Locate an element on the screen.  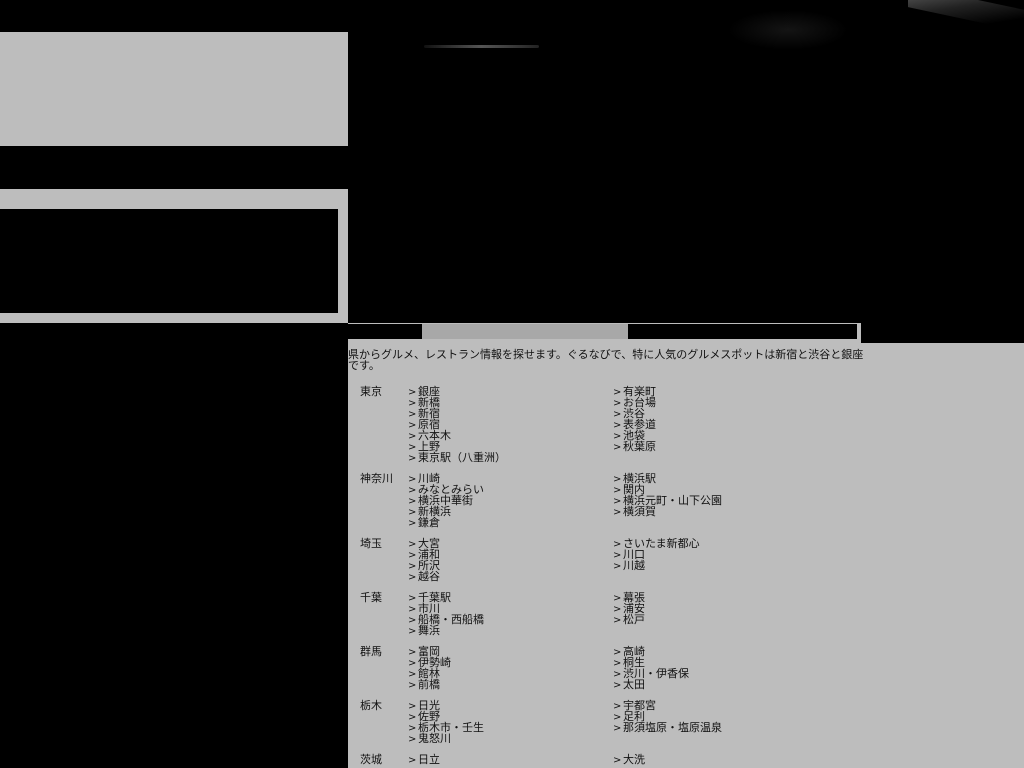
area-link: 越谷 is located at coordinates (429, 576).